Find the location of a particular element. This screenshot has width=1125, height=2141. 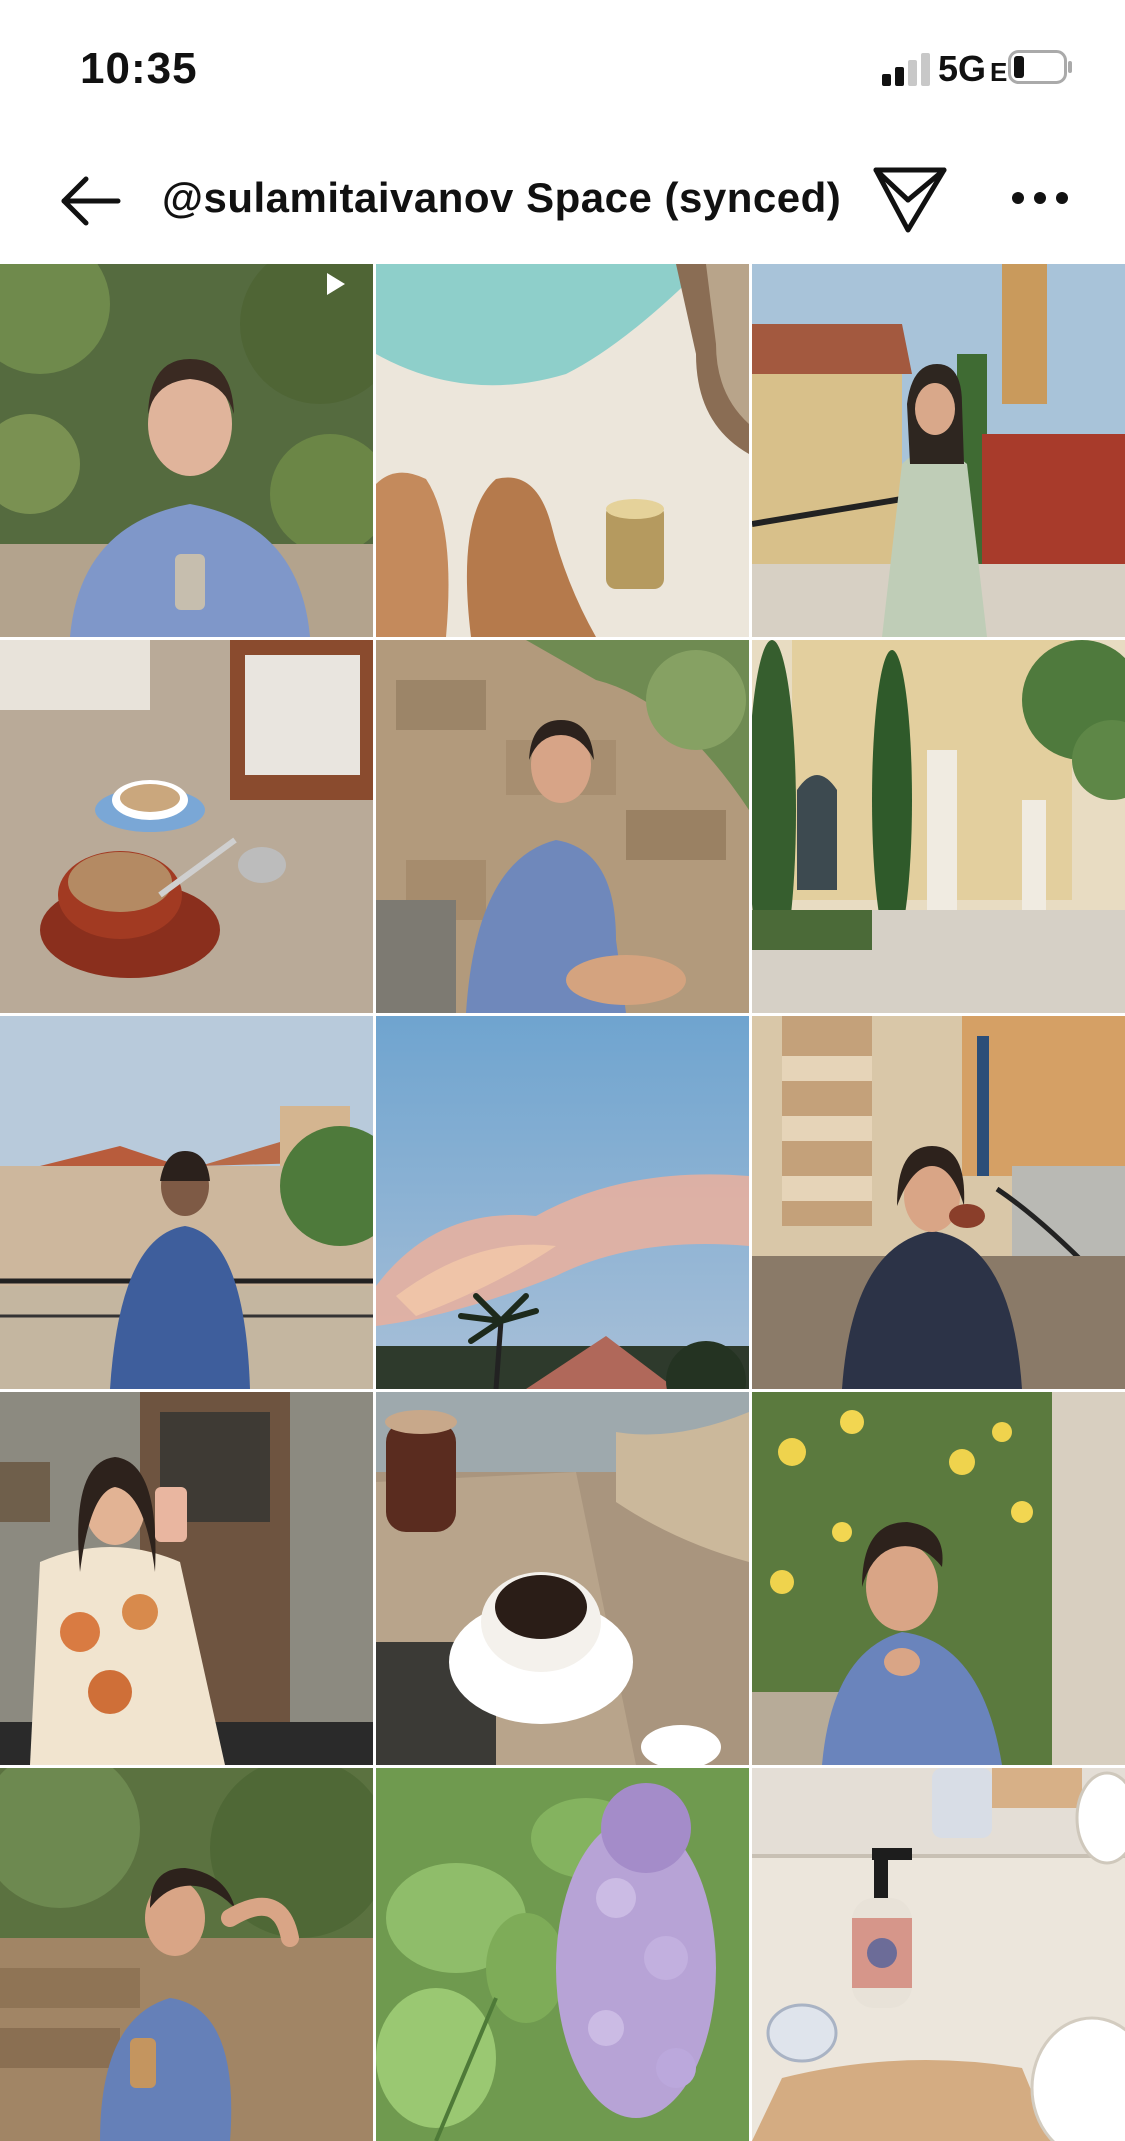

battery-low-icon is located at coordinates (1040, 67).